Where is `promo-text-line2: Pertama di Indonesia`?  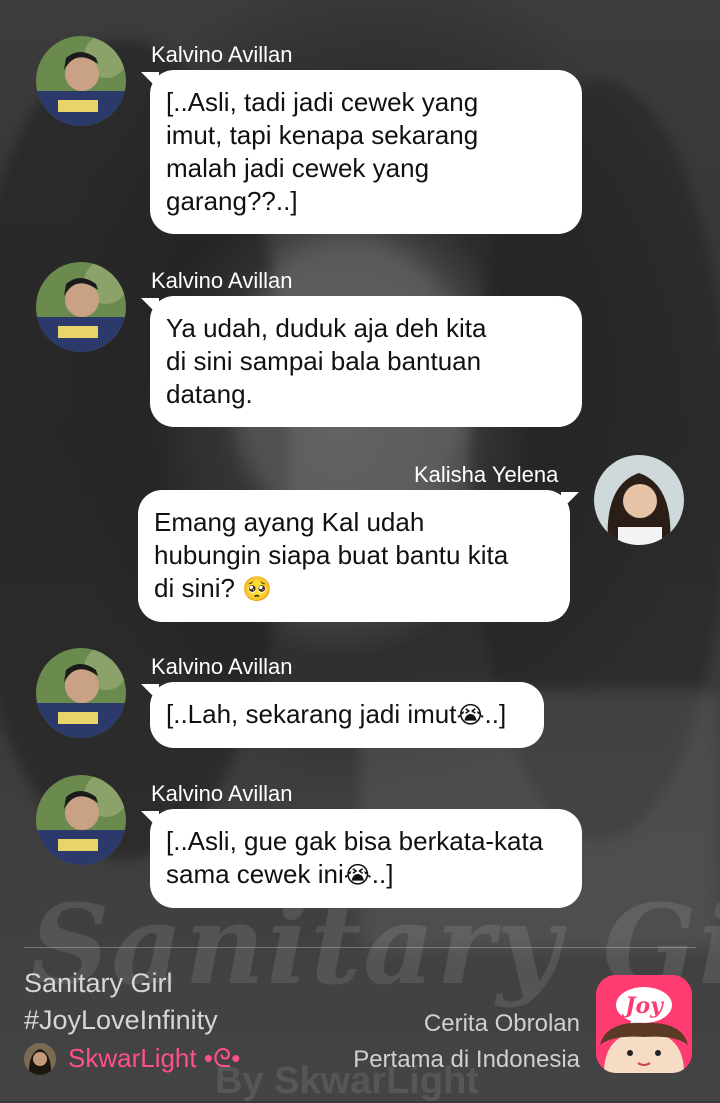 promo-text-line2: Pertama di Indonesia is located at coordinates (466, 1059).